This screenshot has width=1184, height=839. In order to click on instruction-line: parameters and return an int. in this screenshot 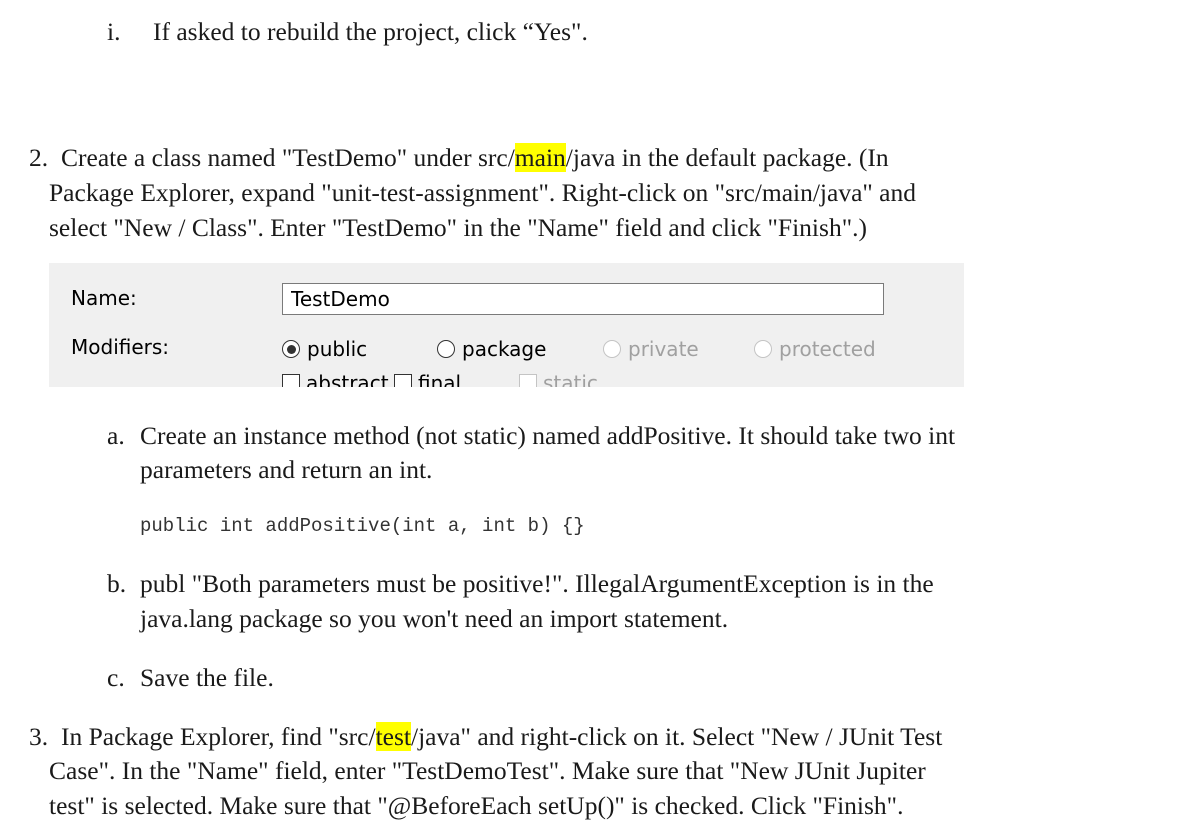, I will do `click(286, 469)`.